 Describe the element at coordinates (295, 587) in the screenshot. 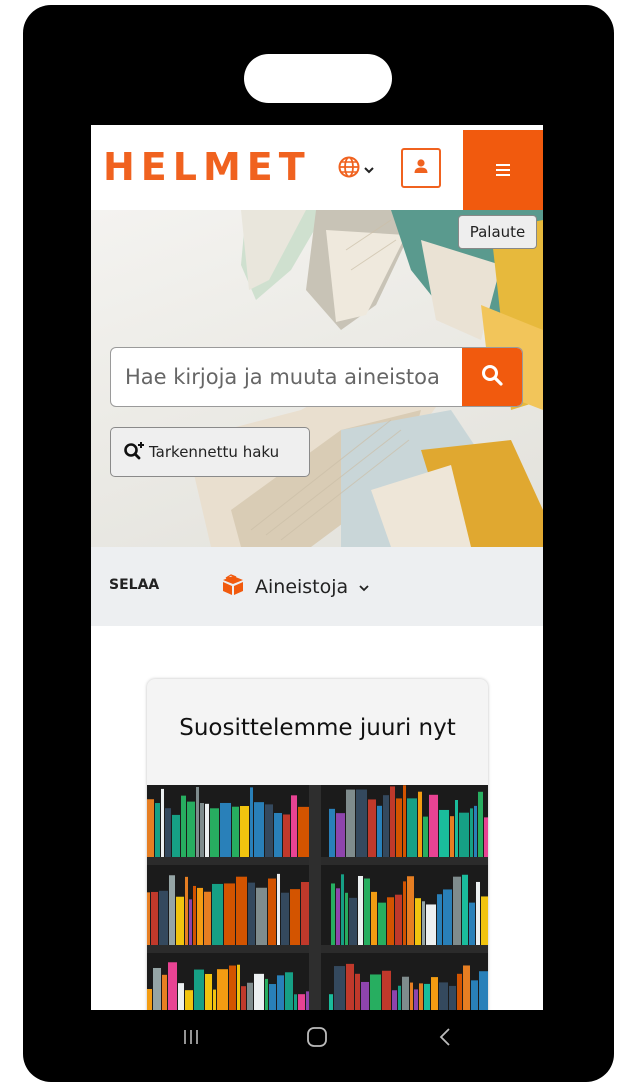

I see `materials-dropdown: Aineistoja` at that location.